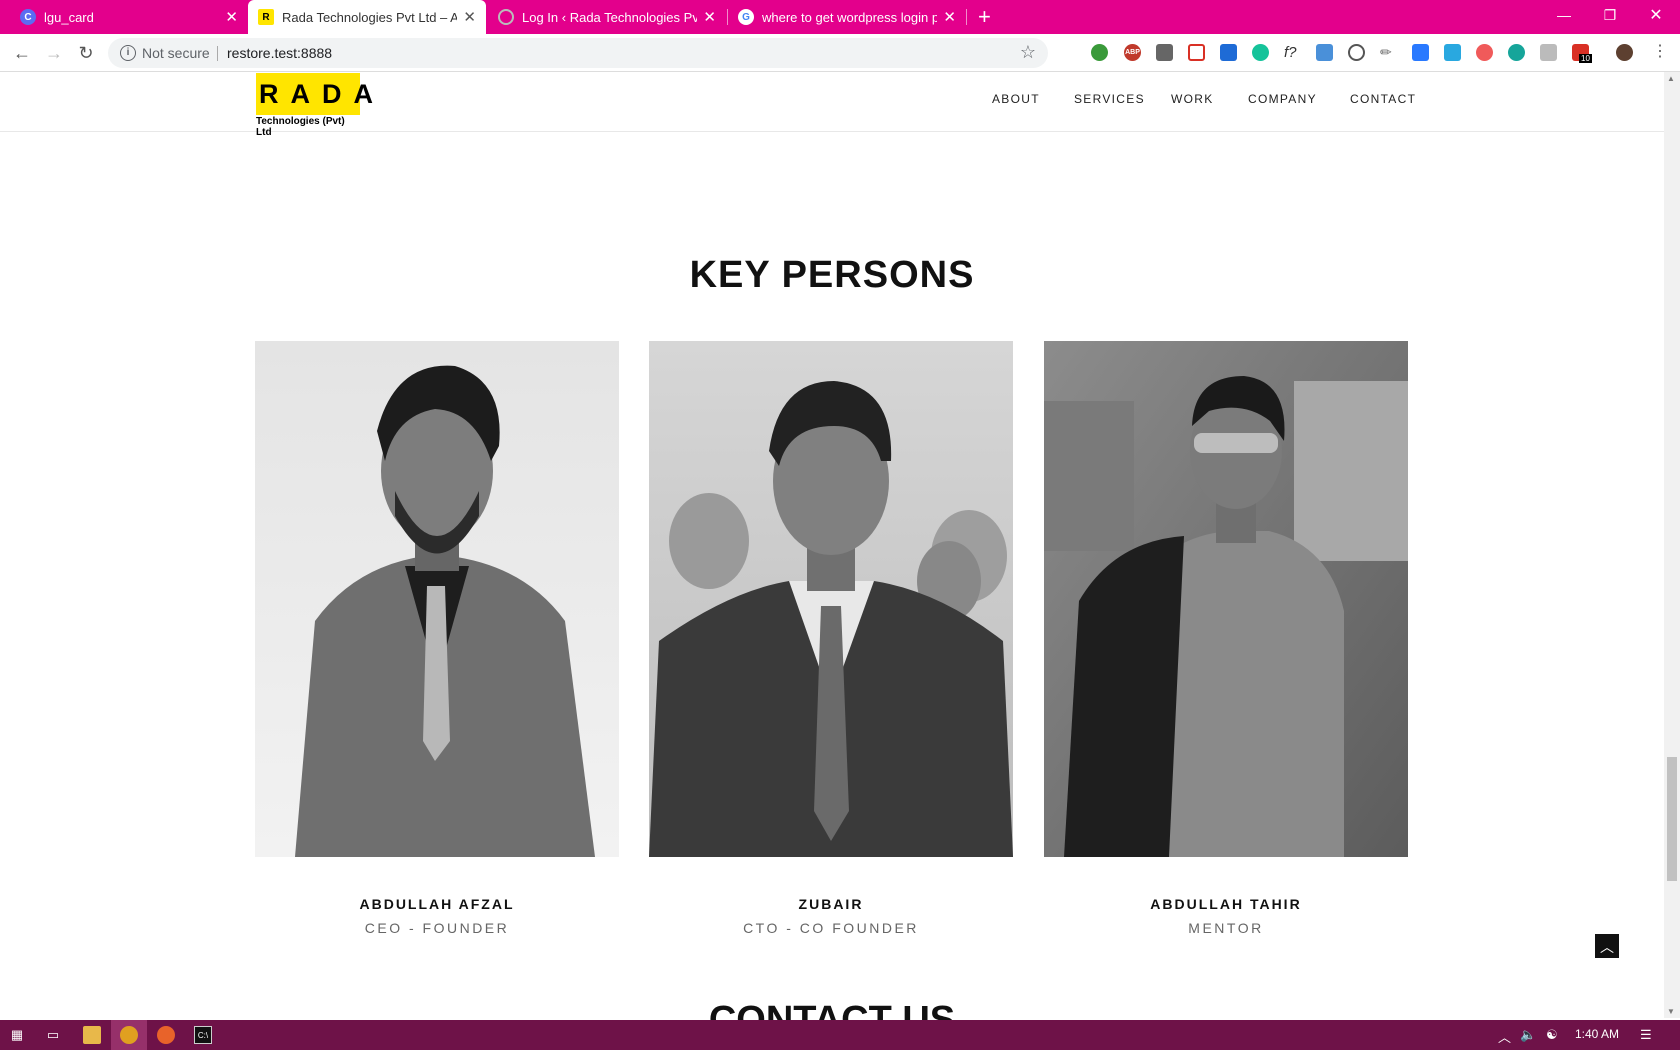 This screenshot has width=1680, height=1050. What do you see at coordinates (176, 53) in the screenshot?
I see `not-secure-label: Not secure` at bounding box center [176, 53].